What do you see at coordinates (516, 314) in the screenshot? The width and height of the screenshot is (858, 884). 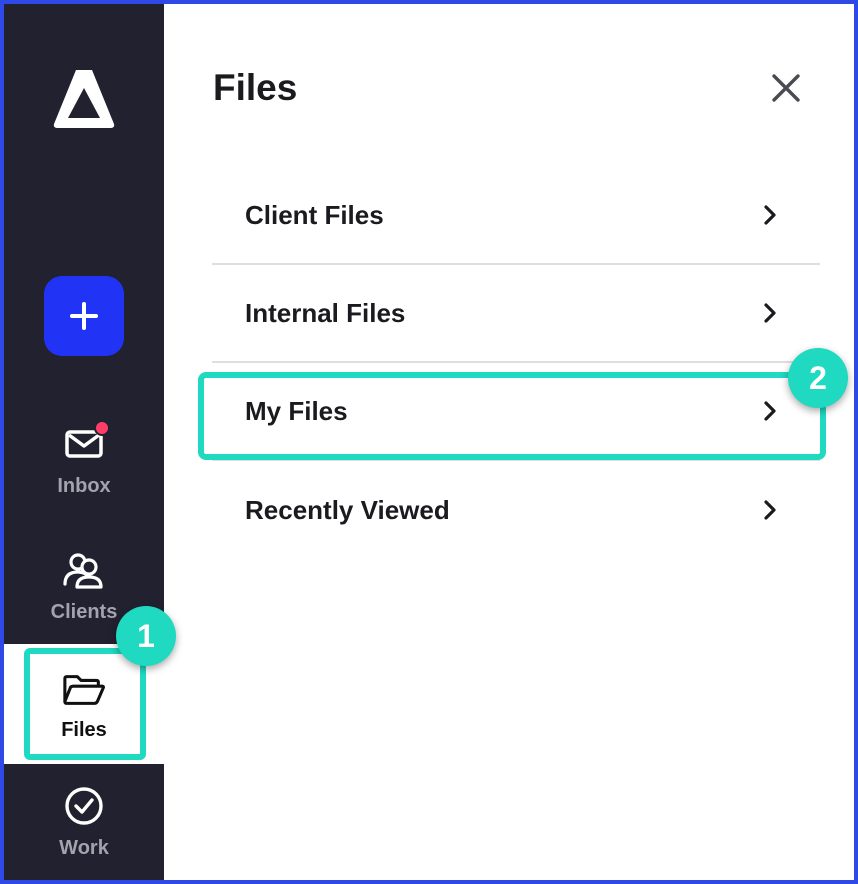 I see `list-item-internal-files: Internal Files` at bounding box center [516, 314].